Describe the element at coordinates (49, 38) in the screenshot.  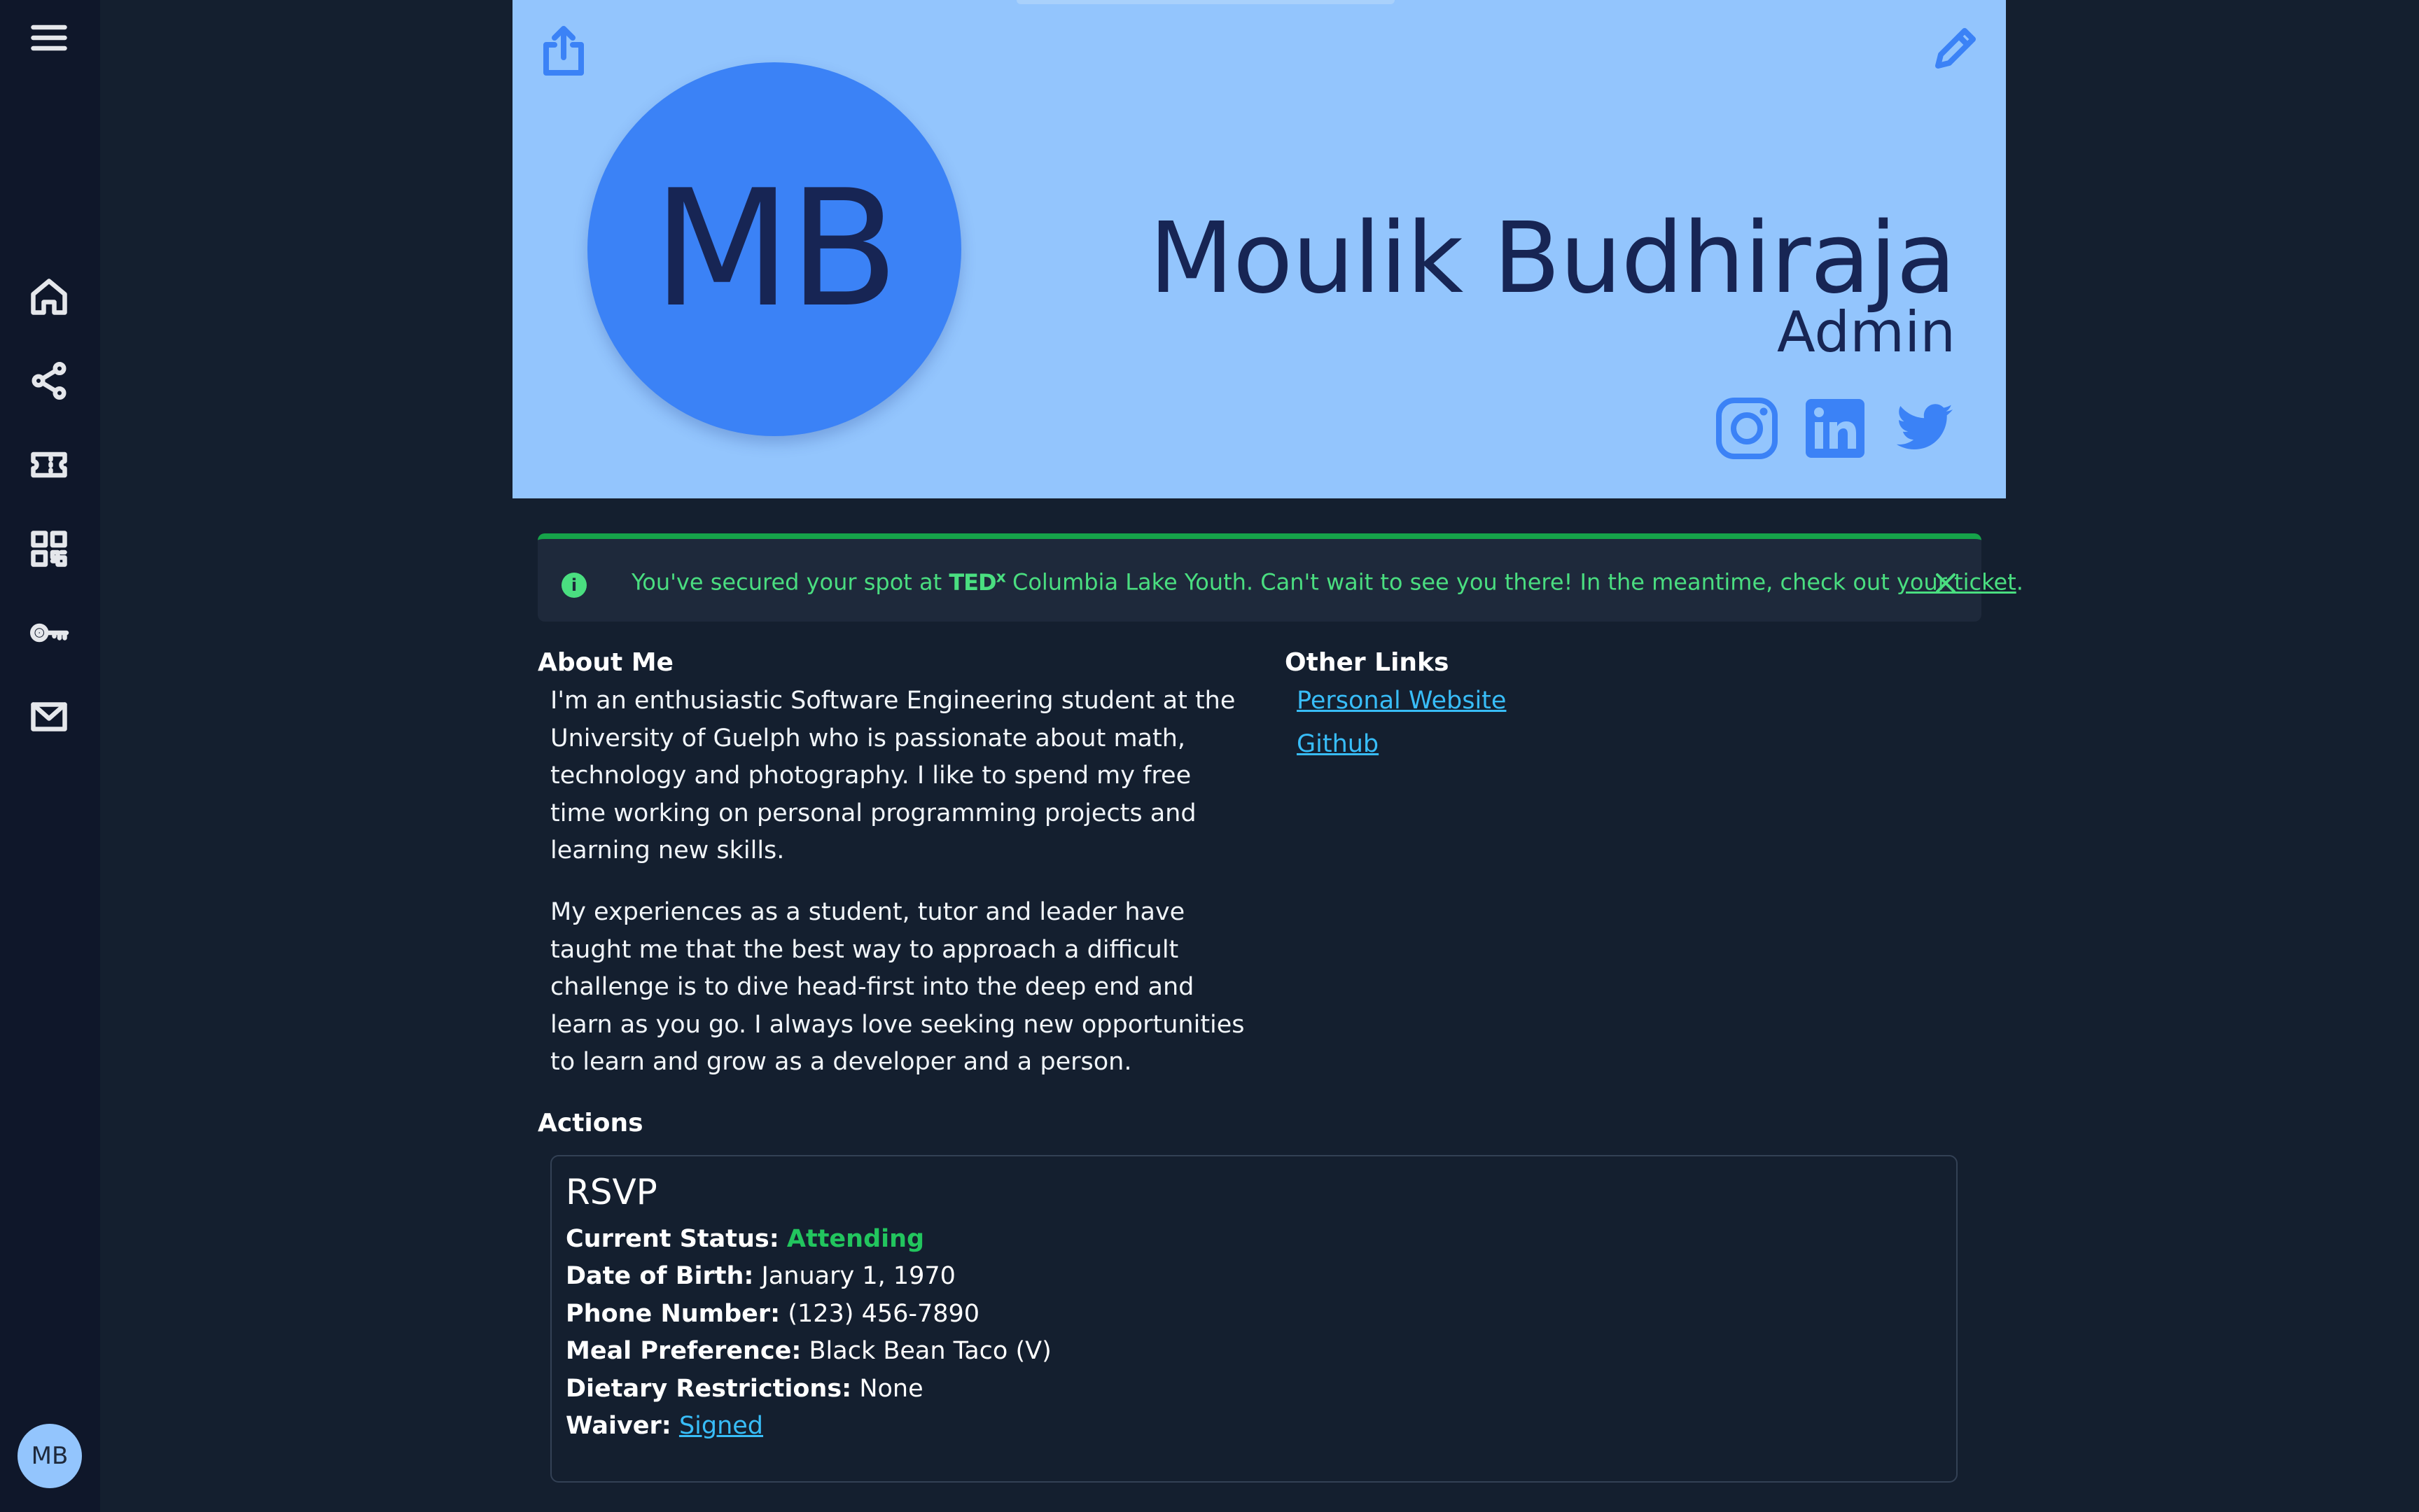
I see `menu-icon` at that location.